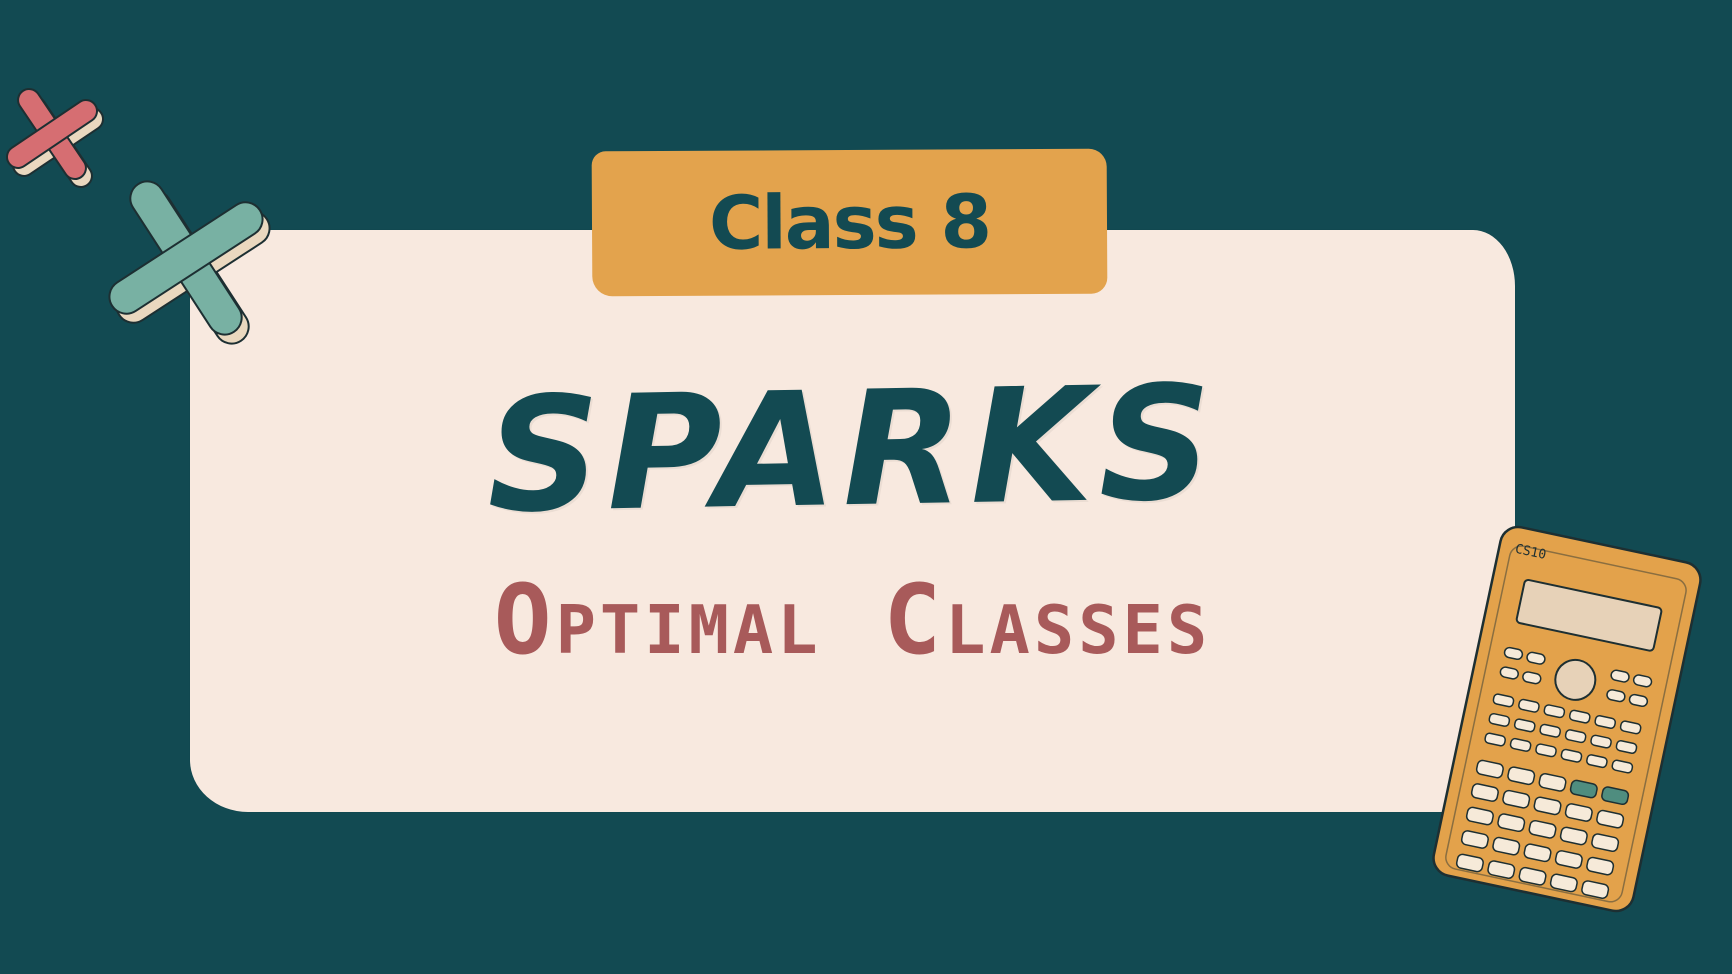 Image resolution: width=1732 pixels, height=974 pixels. Describe the element at coordinates (852, 450) in the screenshot. I see `main-title: SPARKS` at that location.